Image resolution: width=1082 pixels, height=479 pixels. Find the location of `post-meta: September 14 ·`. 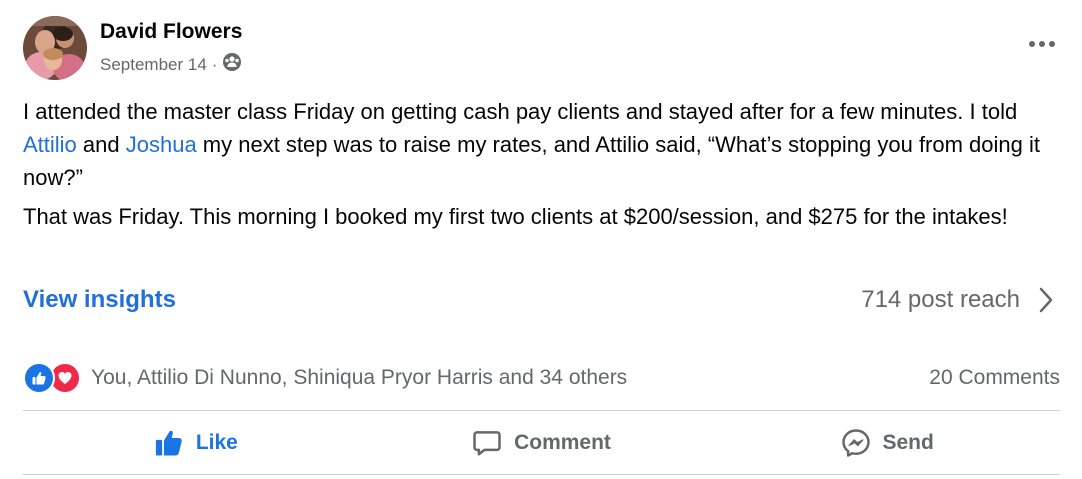

post-meta: September 14 · is located at coordinates (171, 64).